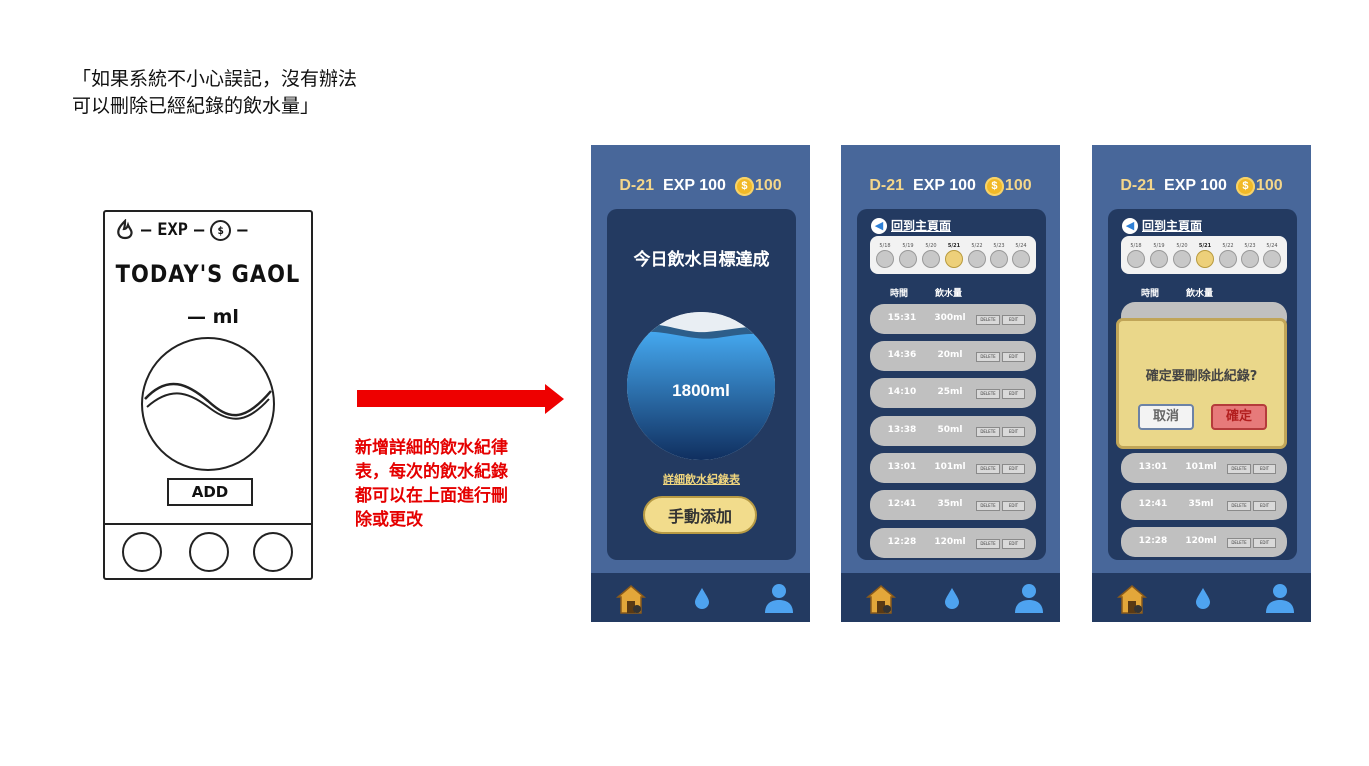 The height and width of the screenshot is (766, 1369). What do you see at coordinates (902, 430) in the screenshot?
I see `record-time: 13:38` at bounding box center [902, 430].